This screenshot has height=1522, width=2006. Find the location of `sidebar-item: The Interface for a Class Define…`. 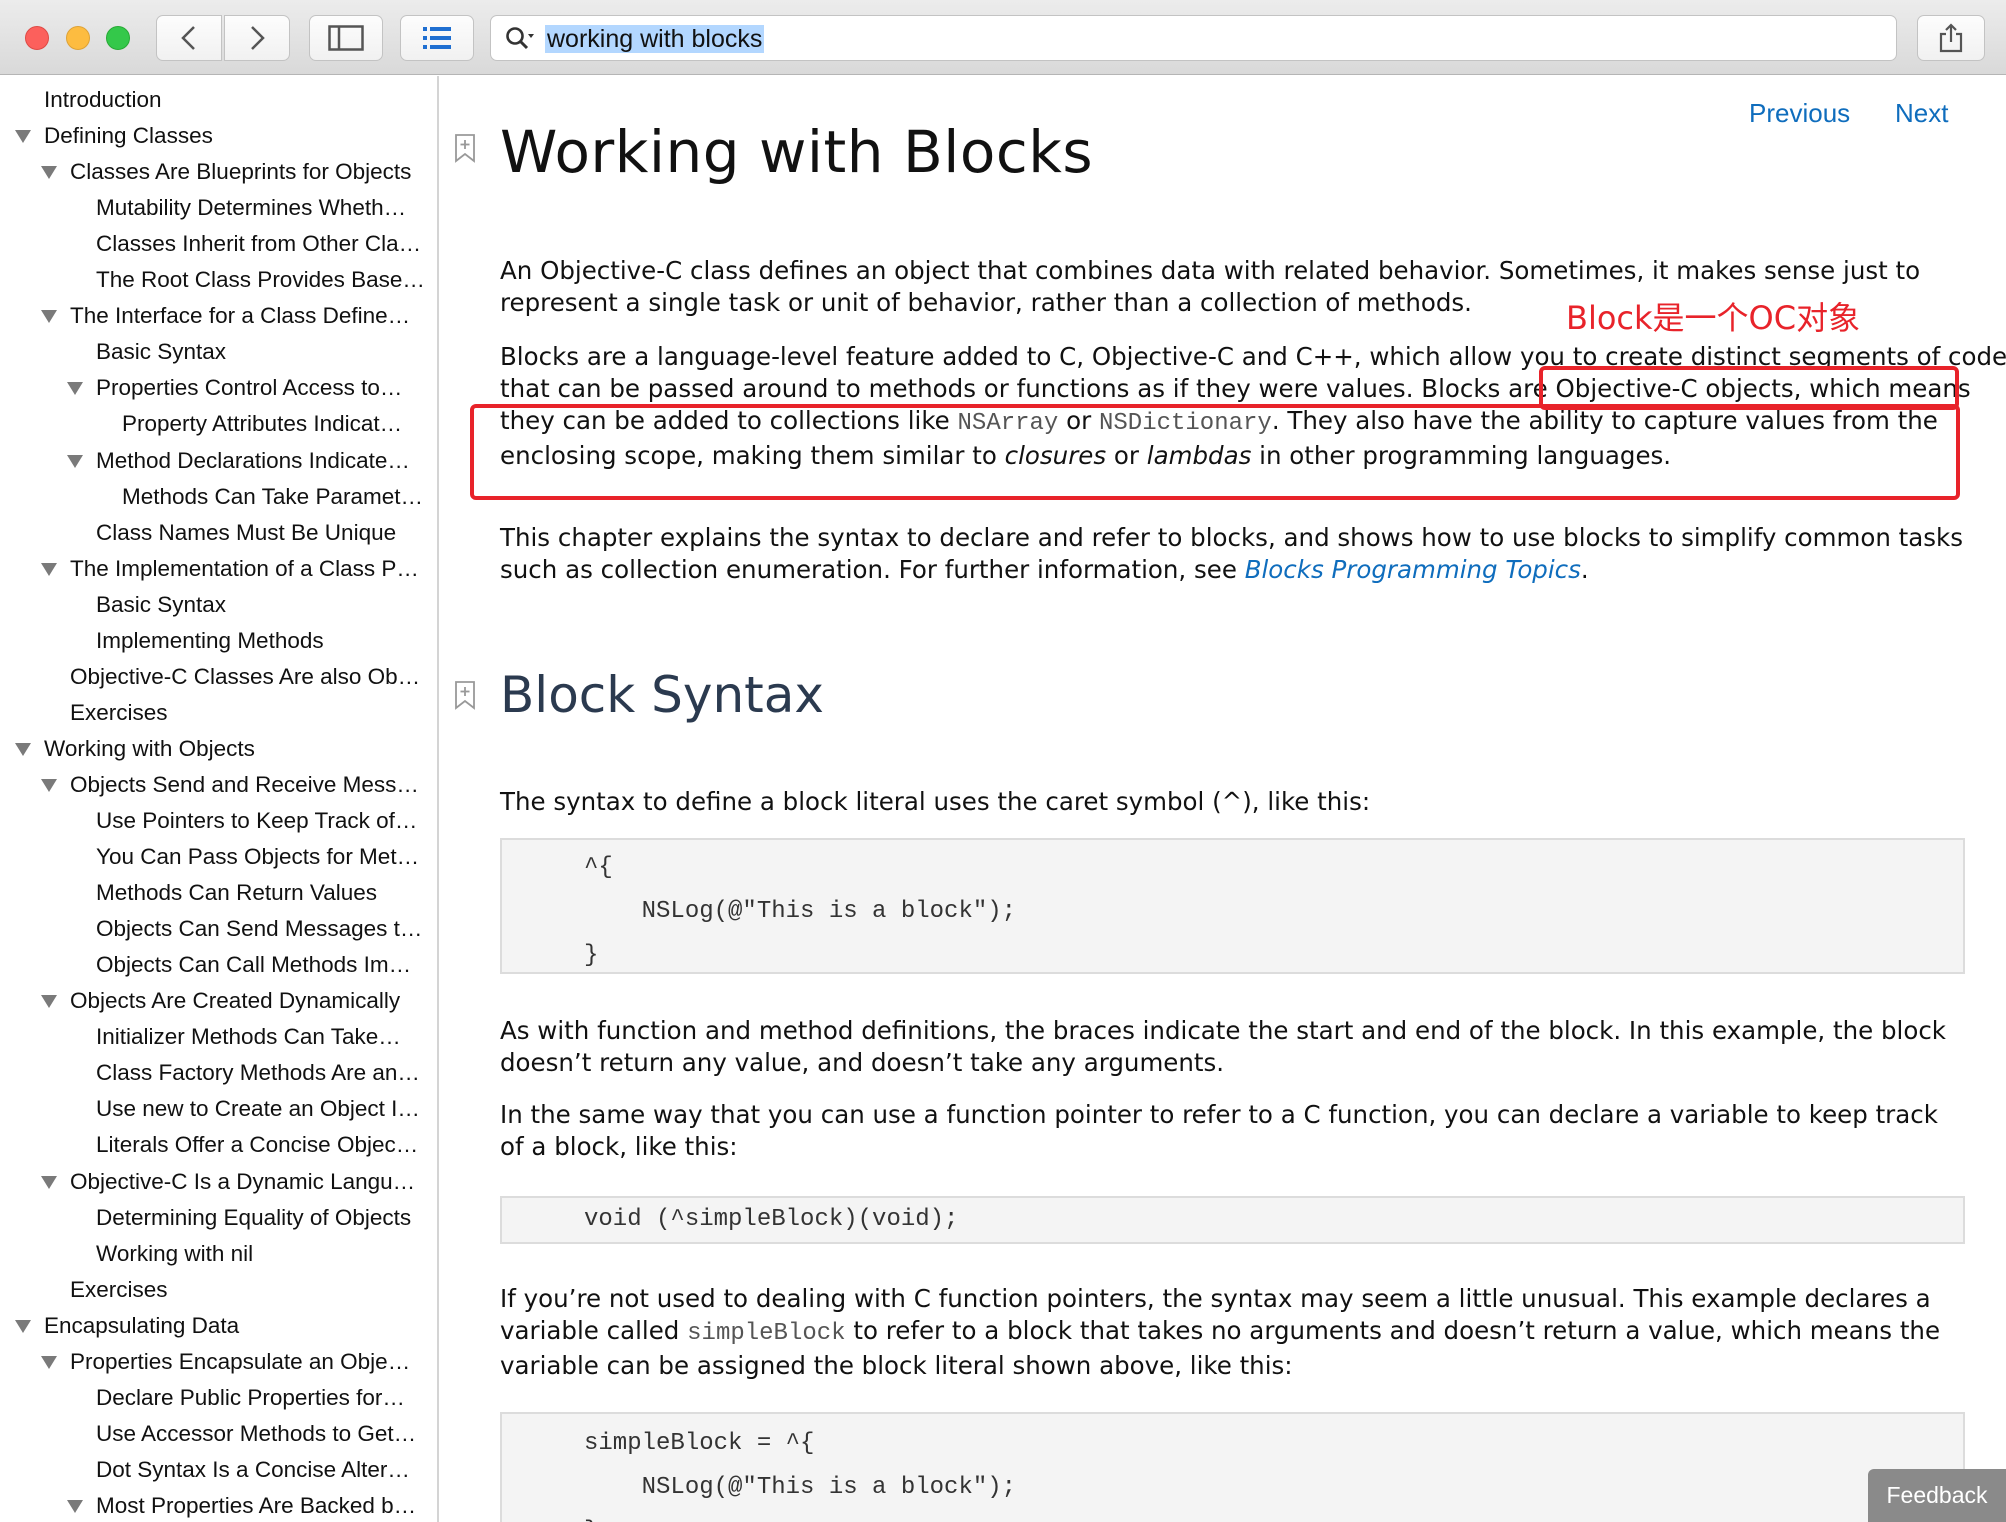

sidebar-item: The Interface for a Class Define… is located at coordinates (240, 316).